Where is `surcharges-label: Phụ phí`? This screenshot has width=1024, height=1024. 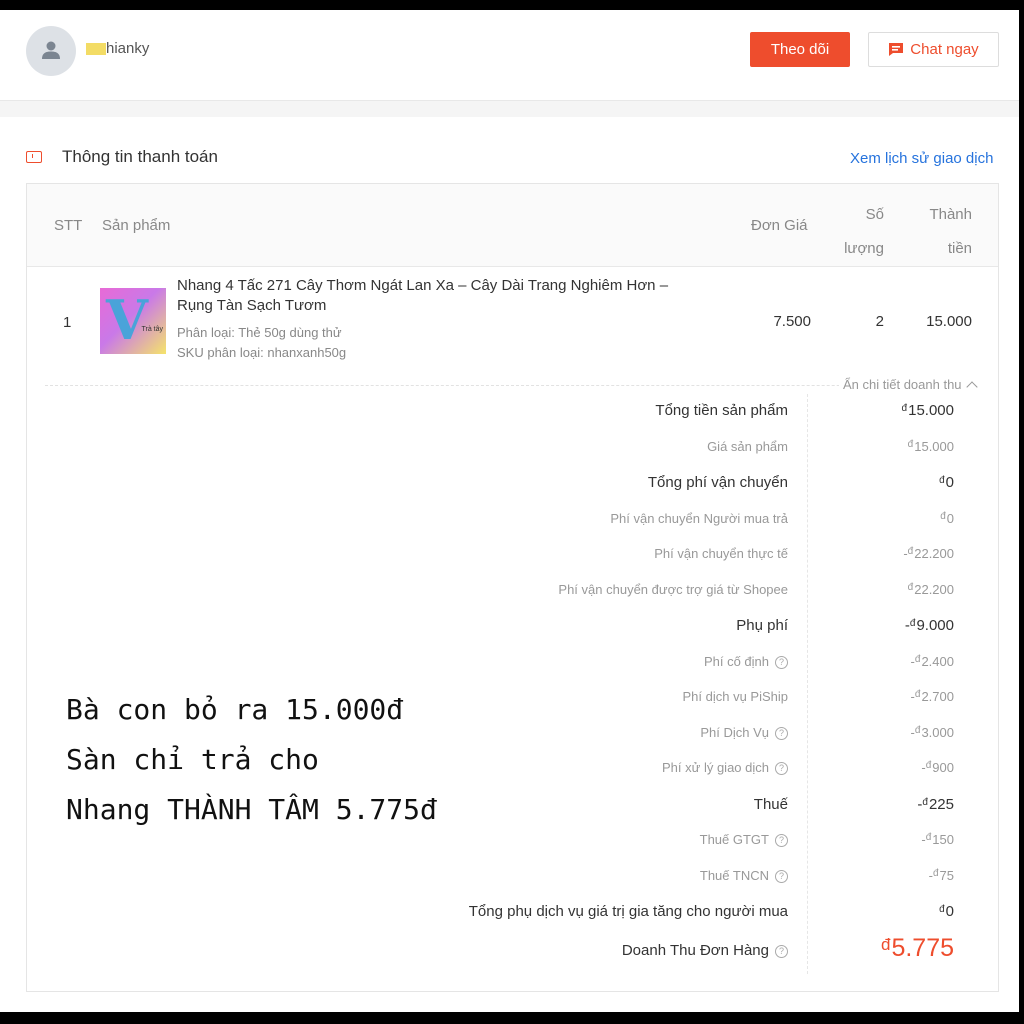 surcharges-label: Phụ phí is located at coordinates (762, 625).